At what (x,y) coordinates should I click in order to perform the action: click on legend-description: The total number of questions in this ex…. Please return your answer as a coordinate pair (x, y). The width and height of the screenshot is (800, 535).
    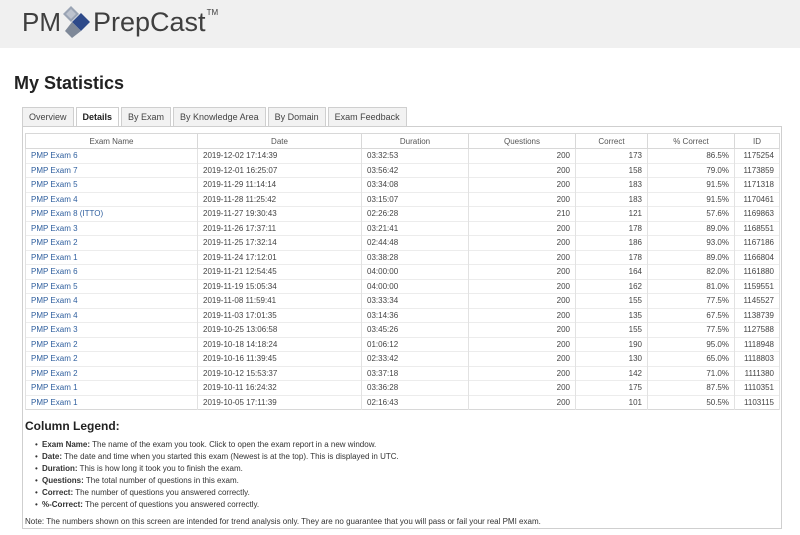
    Looking at the image, I should click on (161, 480).